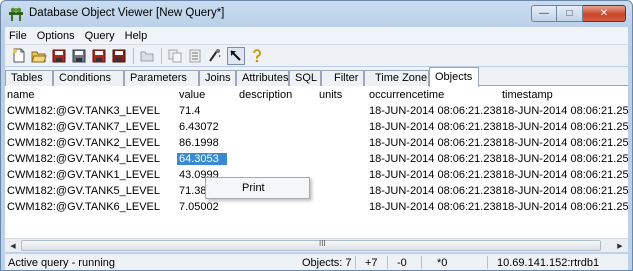  What do you see at coordinates (454, 77) in the screenshot?
I see `tab-objects: Objects` at bounding box center [454, 77].